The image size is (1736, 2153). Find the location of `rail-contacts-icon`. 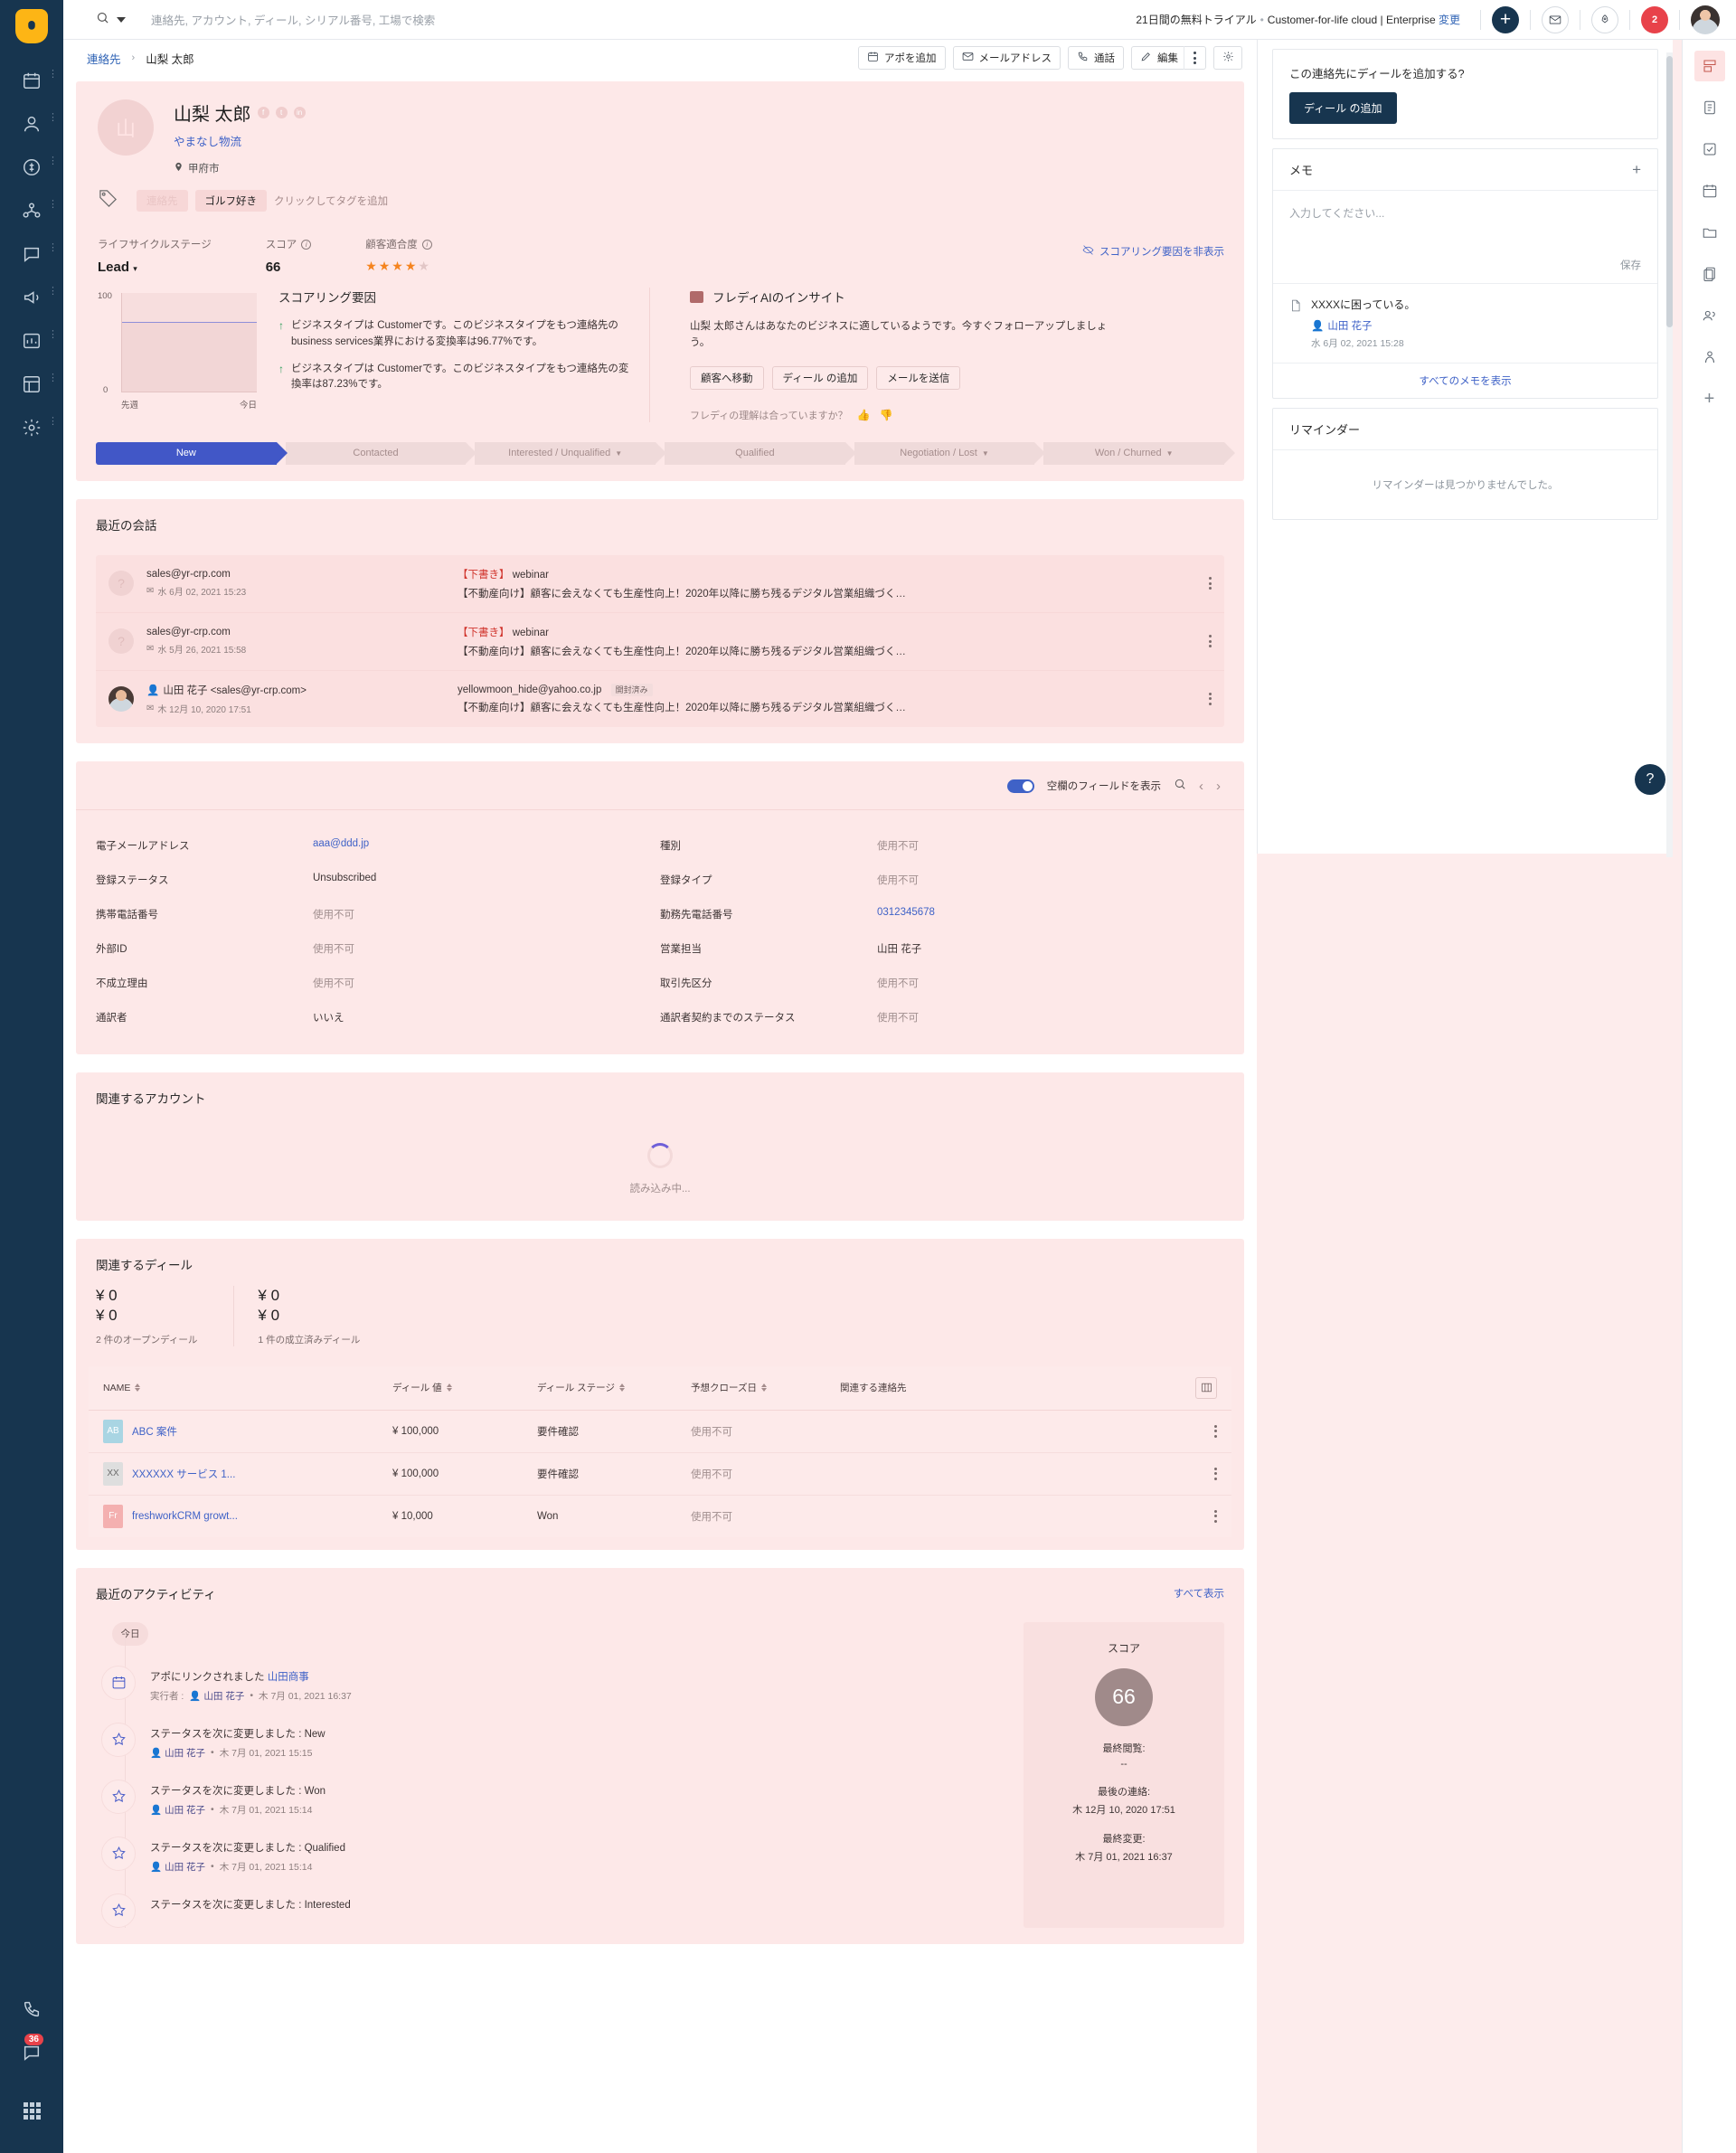

rail-contacts-icon is located at coordinates (1710, 315).